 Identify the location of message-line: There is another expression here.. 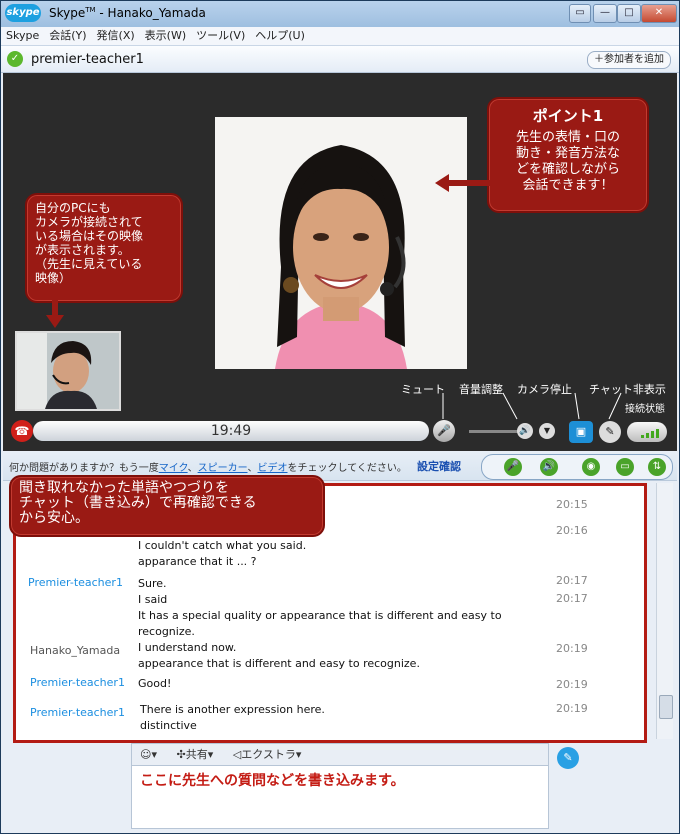
(232, 709).